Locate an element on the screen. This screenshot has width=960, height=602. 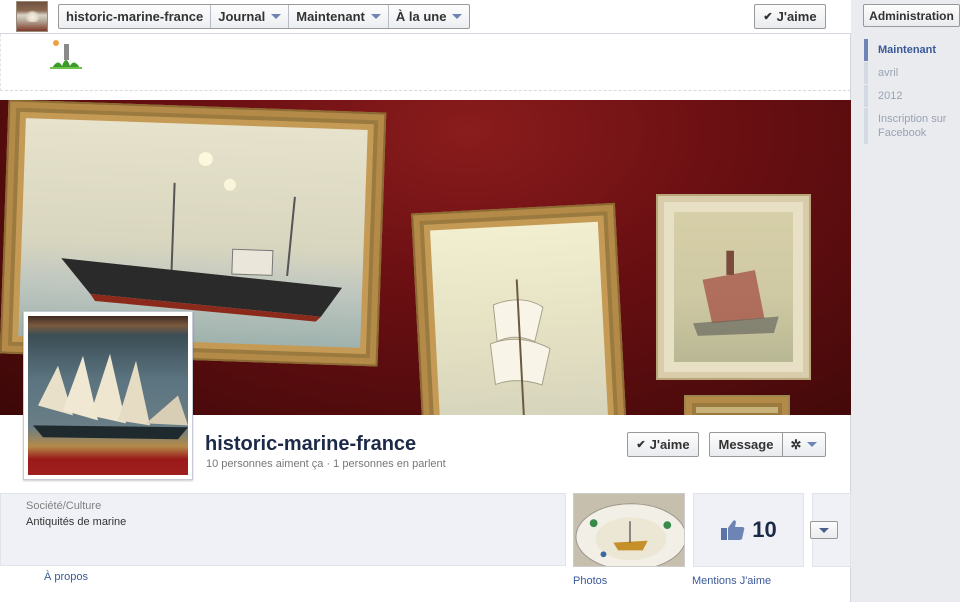
top-like-button: ✔ J'aime is located at coordinates (790, 16).